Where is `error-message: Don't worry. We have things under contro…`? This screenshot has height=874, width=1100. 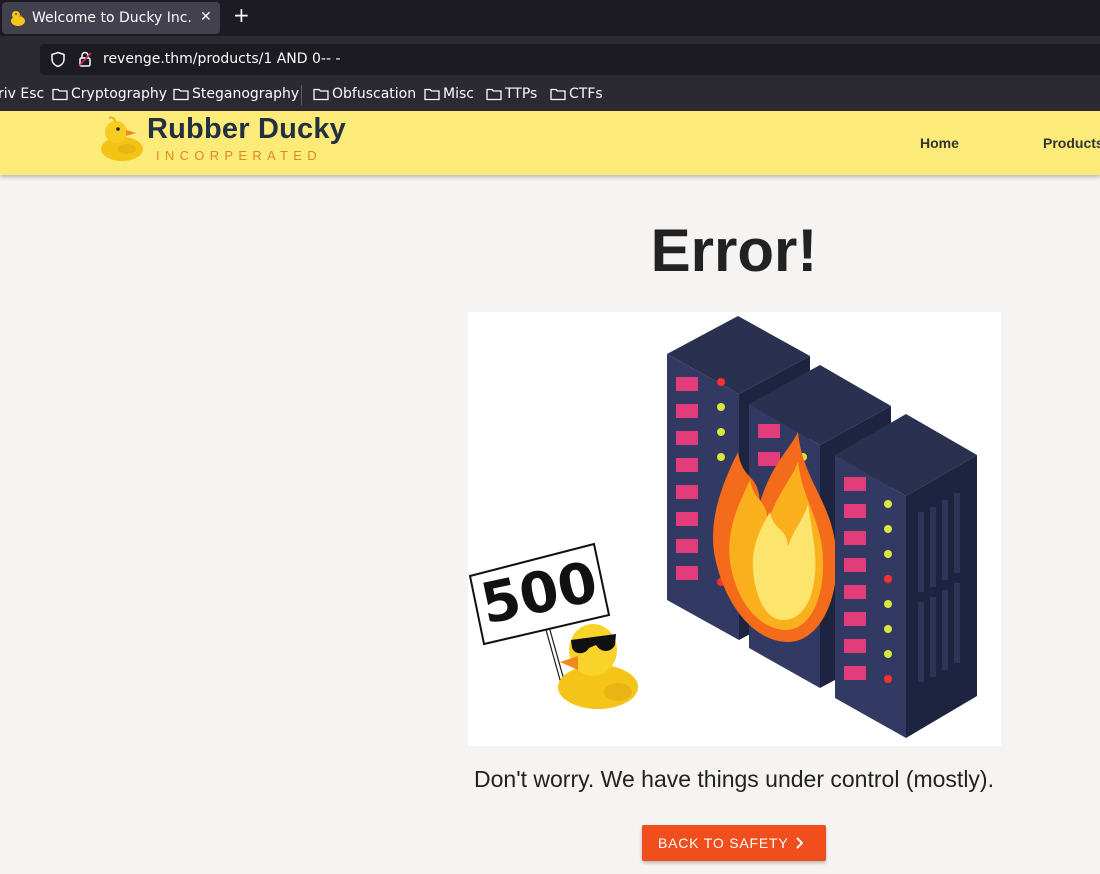 error-message: Don't worry. We have things under contro… is located at coordinates (734, 779).